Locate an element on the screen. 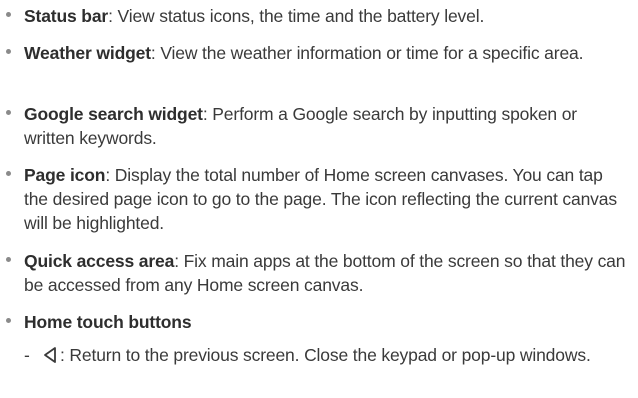  back-triangle-icon is located at coordinates (50, 355).